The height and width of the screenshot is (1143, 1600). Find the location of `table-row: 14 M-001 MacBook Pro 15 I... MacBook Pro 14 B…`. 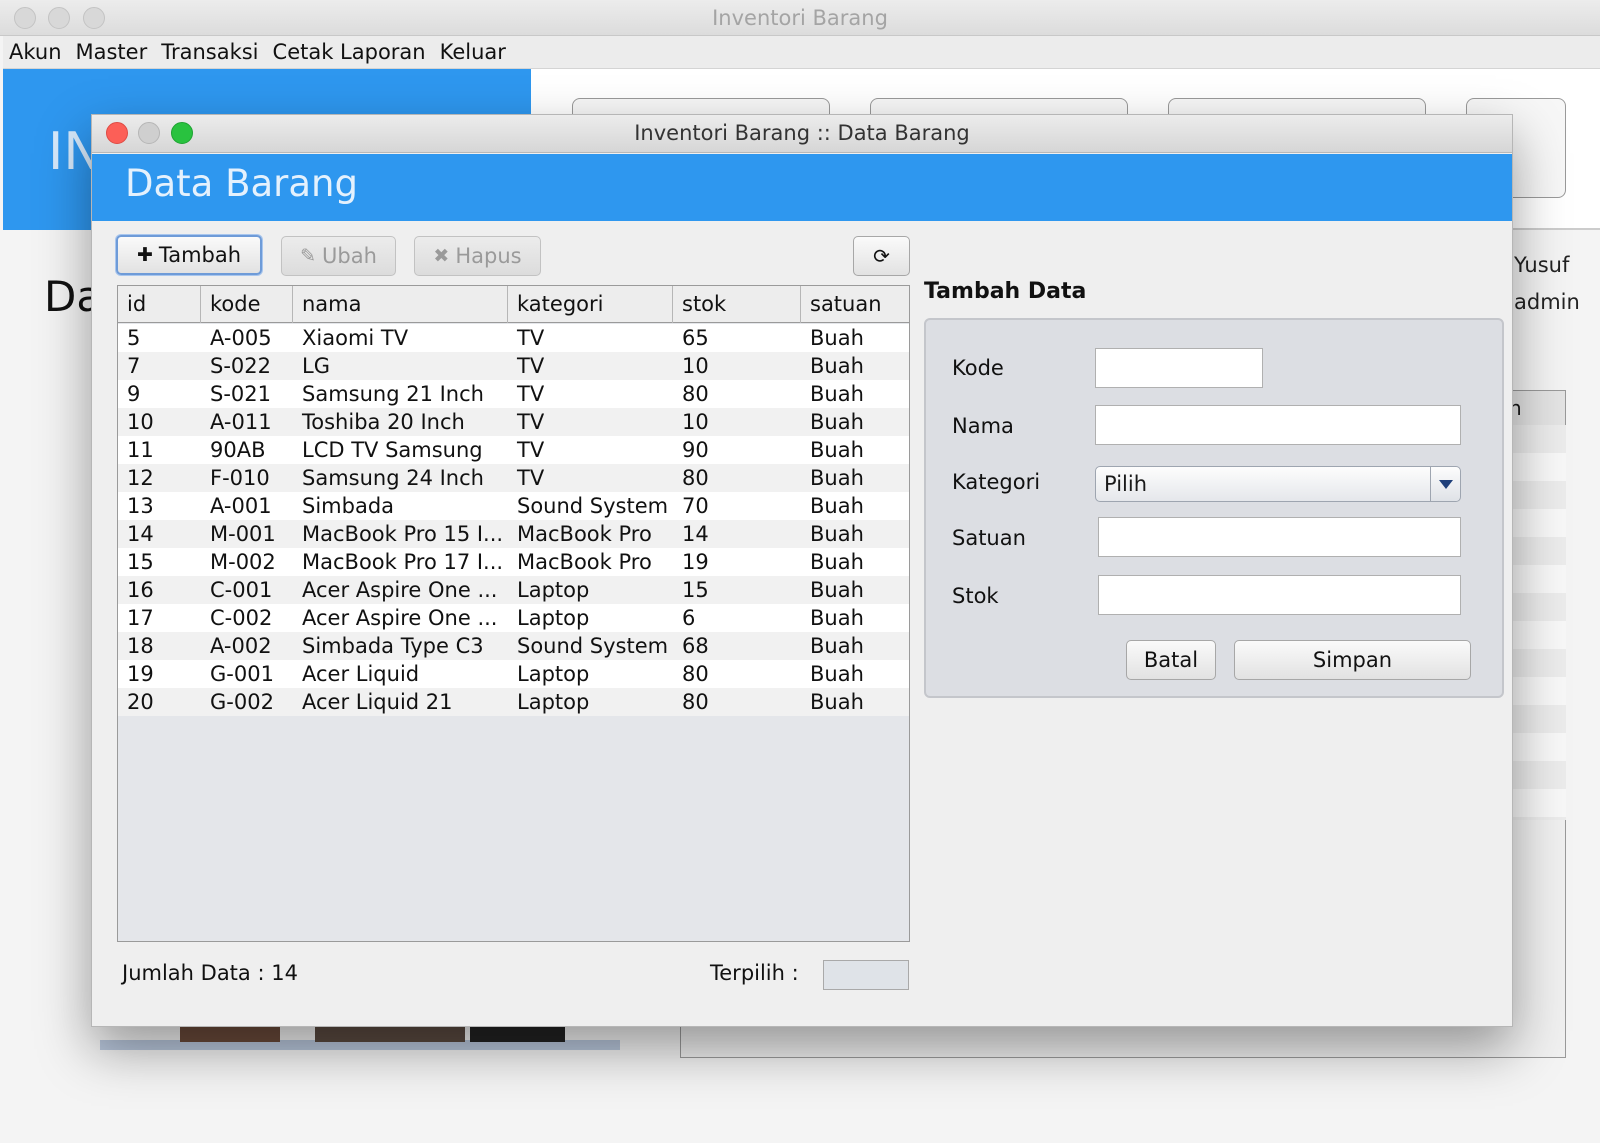

table-row: 14 M-001 MacBook Pro 15 I... MacBook Pro 14 B… is located at coordinates (513, 534).